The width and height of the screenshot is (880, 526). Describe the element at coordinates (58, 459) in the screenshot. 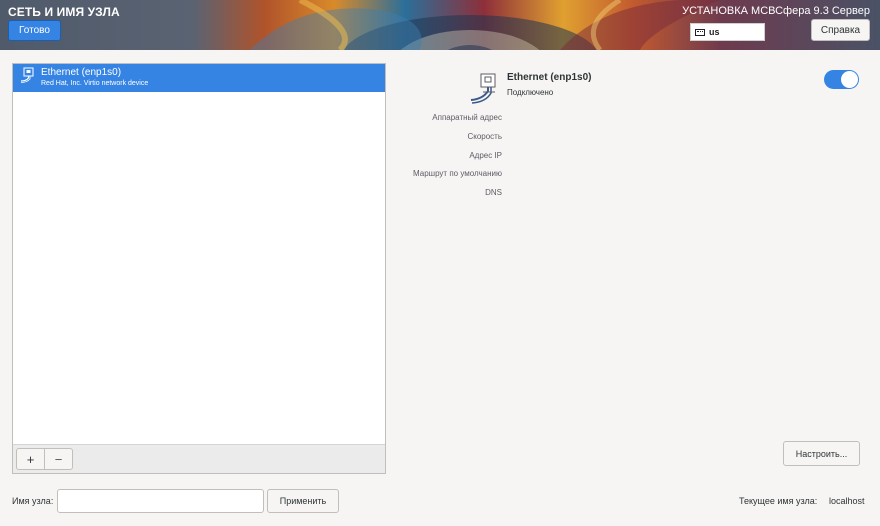

I see `remove-device-button: −` at that location.